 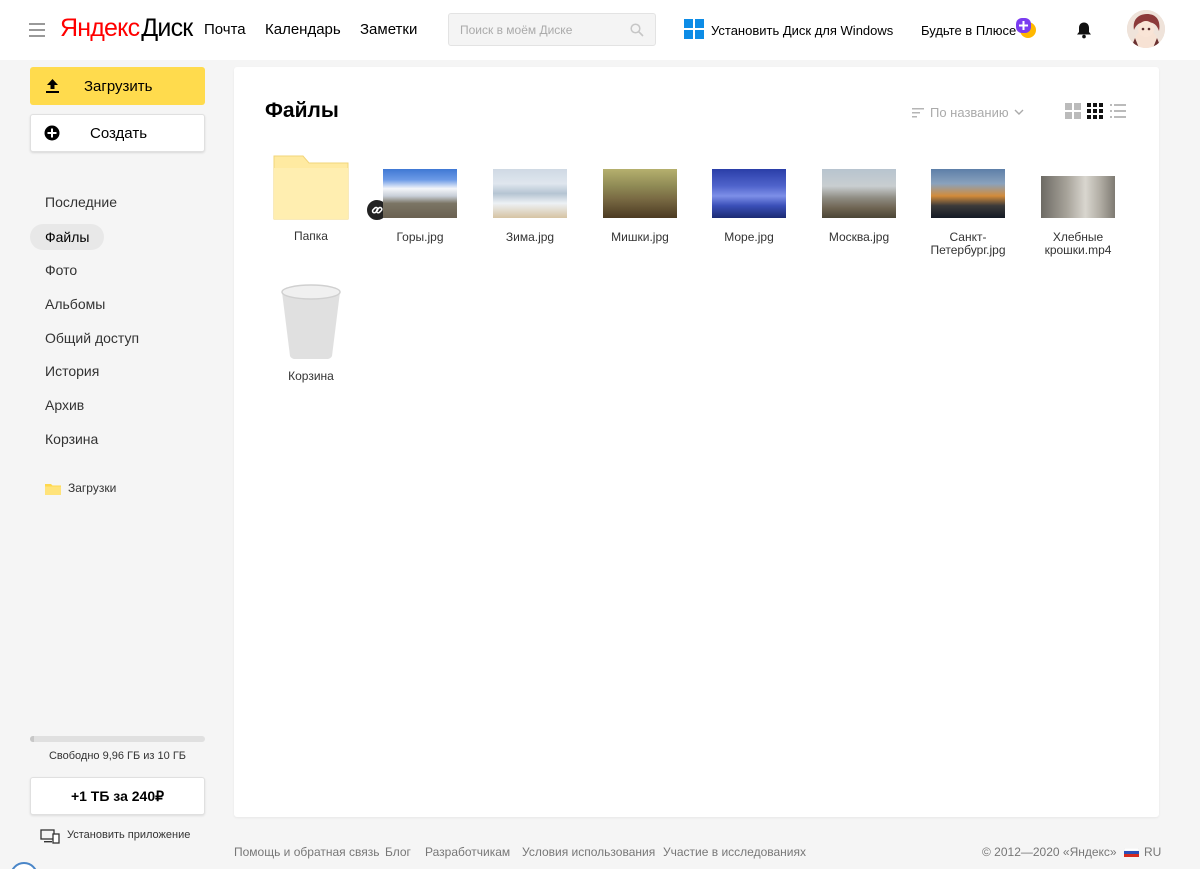 What do you see at coordinates (1026, 28) in the screenshot?
I see `plus-icon` at bounding box center [1026, 28].